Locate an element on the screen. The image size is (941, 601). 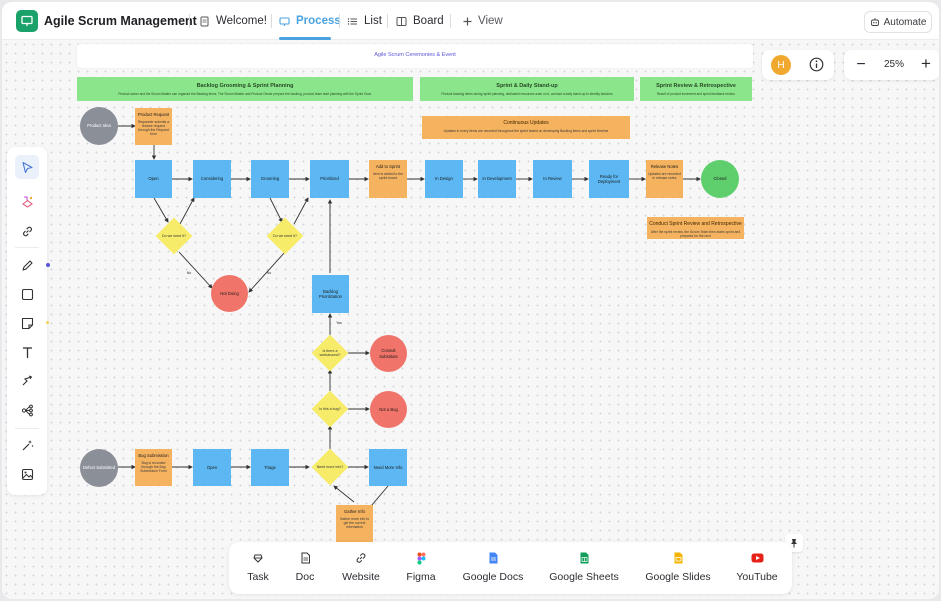
node-label: Considering is located at coordinates (212, 179).